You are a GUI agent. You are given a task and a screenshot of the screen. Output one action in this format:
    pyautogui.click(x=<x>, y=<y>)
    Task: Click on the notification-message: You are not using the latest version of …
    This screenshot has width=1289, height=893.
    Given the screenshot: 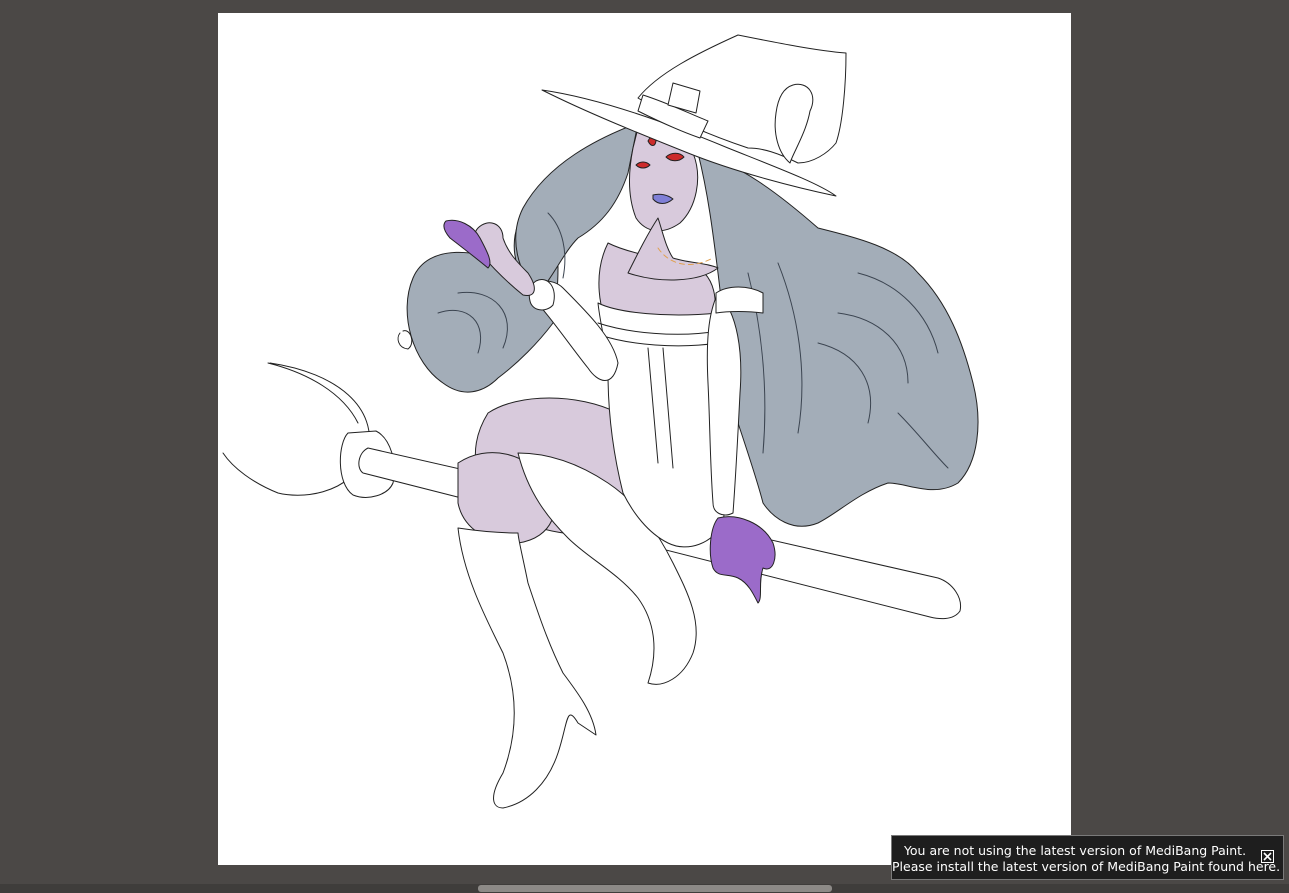 What is the action you would take?
    pyautogui.click(x=1086, y=859)
    